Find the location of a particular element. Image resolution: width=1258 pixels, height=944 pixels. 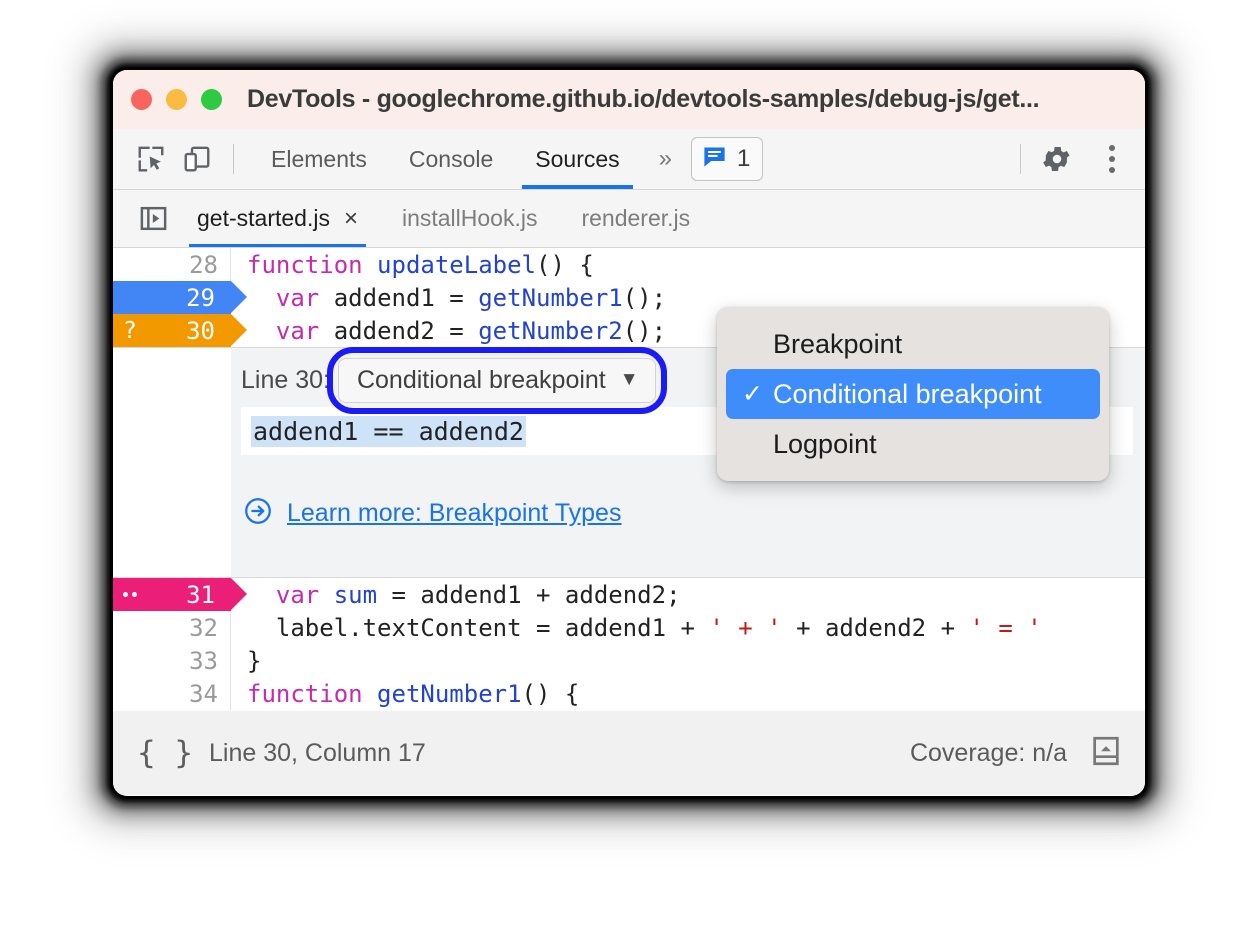

line-number: 31 is located at coordinates (200, 594).